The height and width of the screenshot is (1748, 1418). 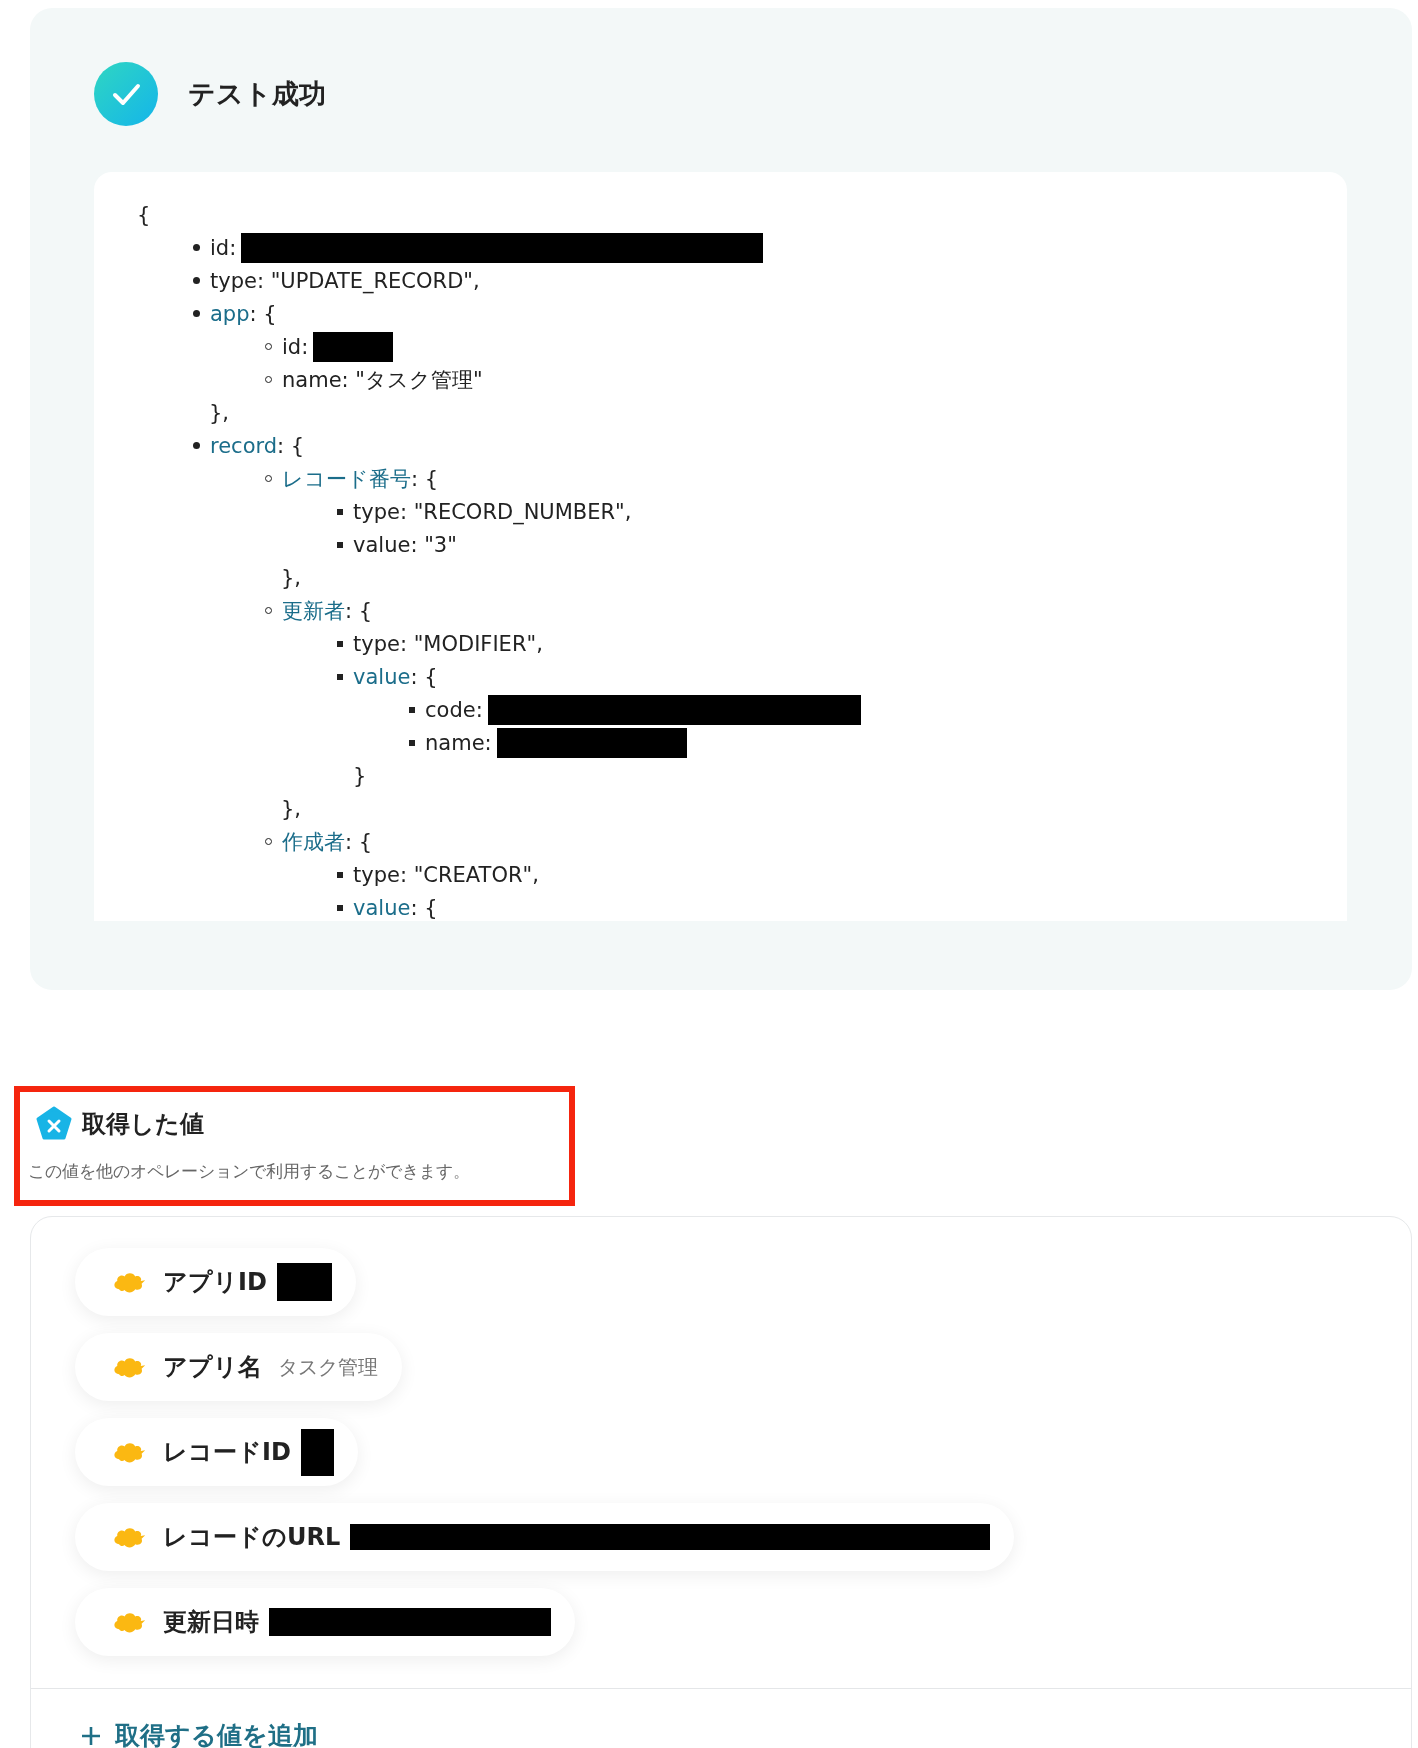 What do you see at coordinates (368, 280) in the screenshot?
I see `code-text: : "UPDATE_RECORD",` at bounding box center [368, 280].